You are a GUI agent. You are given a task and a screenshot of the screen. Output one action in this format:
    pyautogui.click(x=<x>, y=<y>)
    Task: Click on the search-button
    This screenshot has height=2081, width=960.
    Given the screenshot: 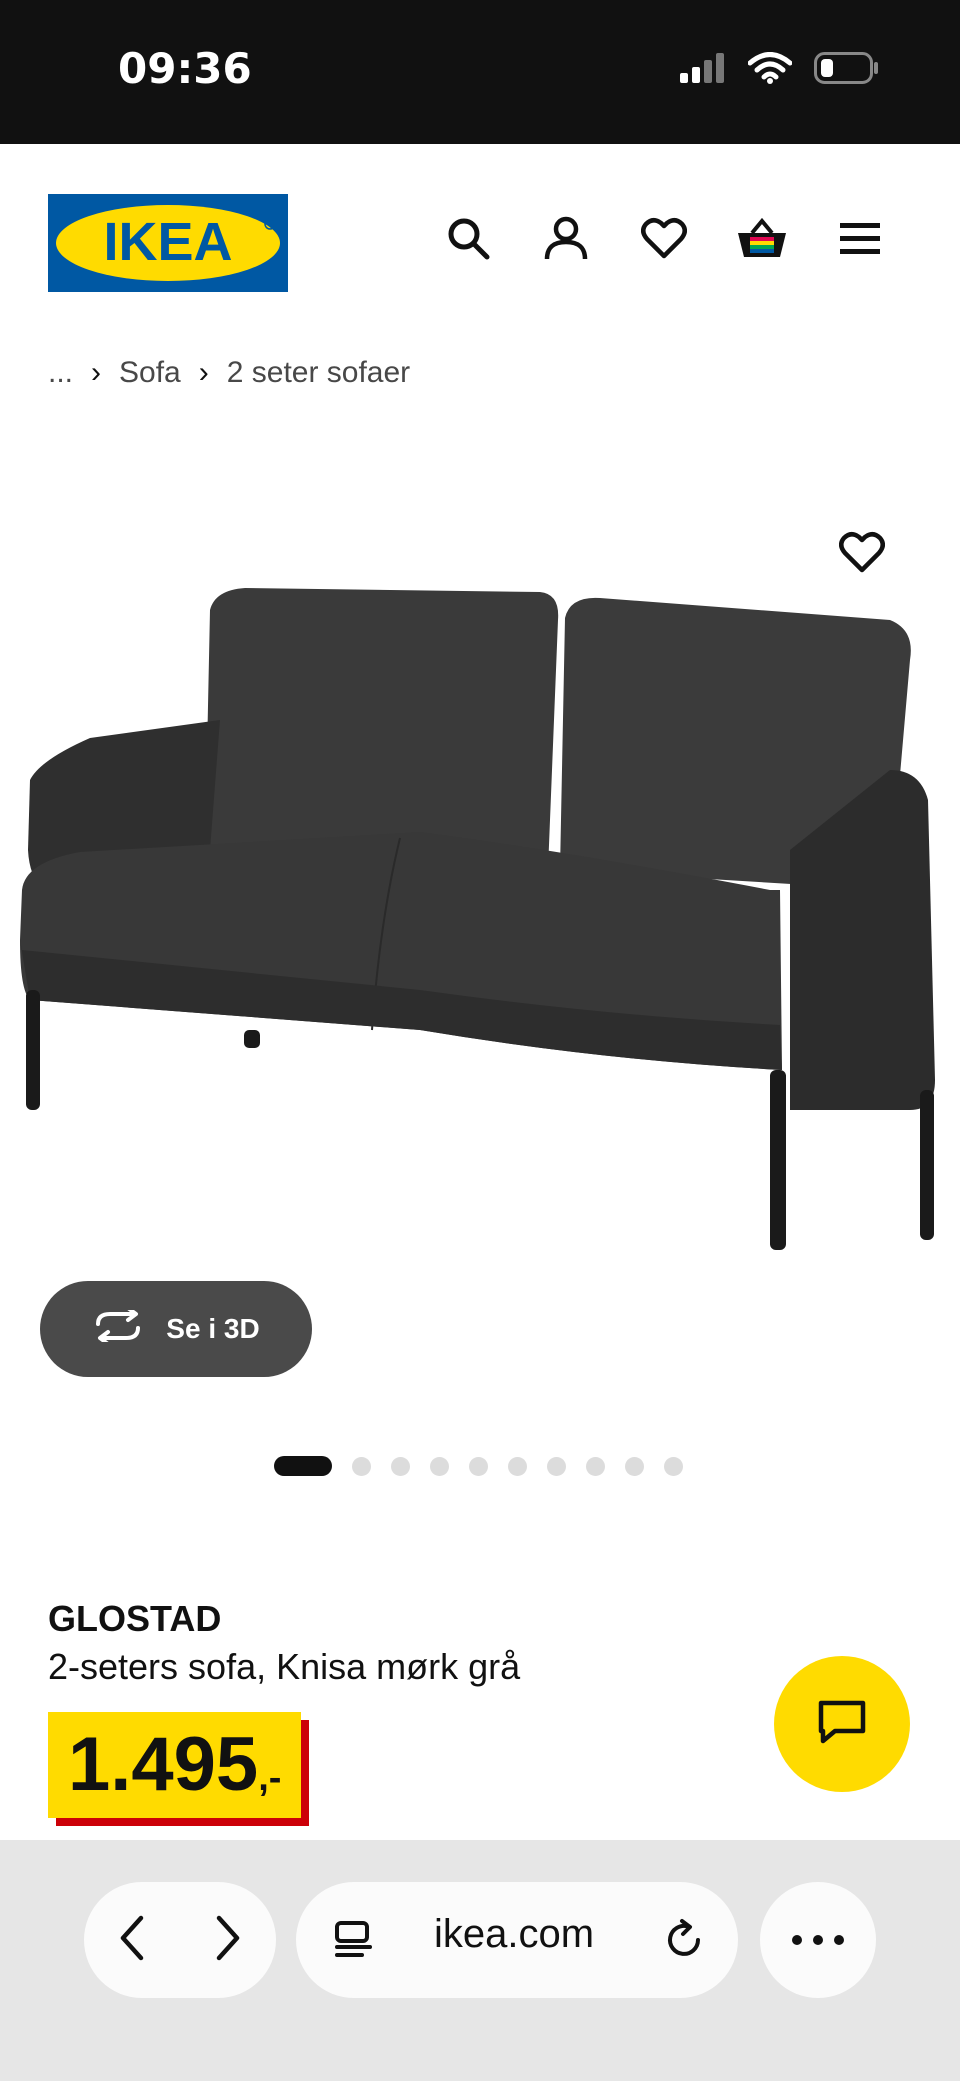 What is the action you would take?
    pyautogui.click(x=468, y=240)
    